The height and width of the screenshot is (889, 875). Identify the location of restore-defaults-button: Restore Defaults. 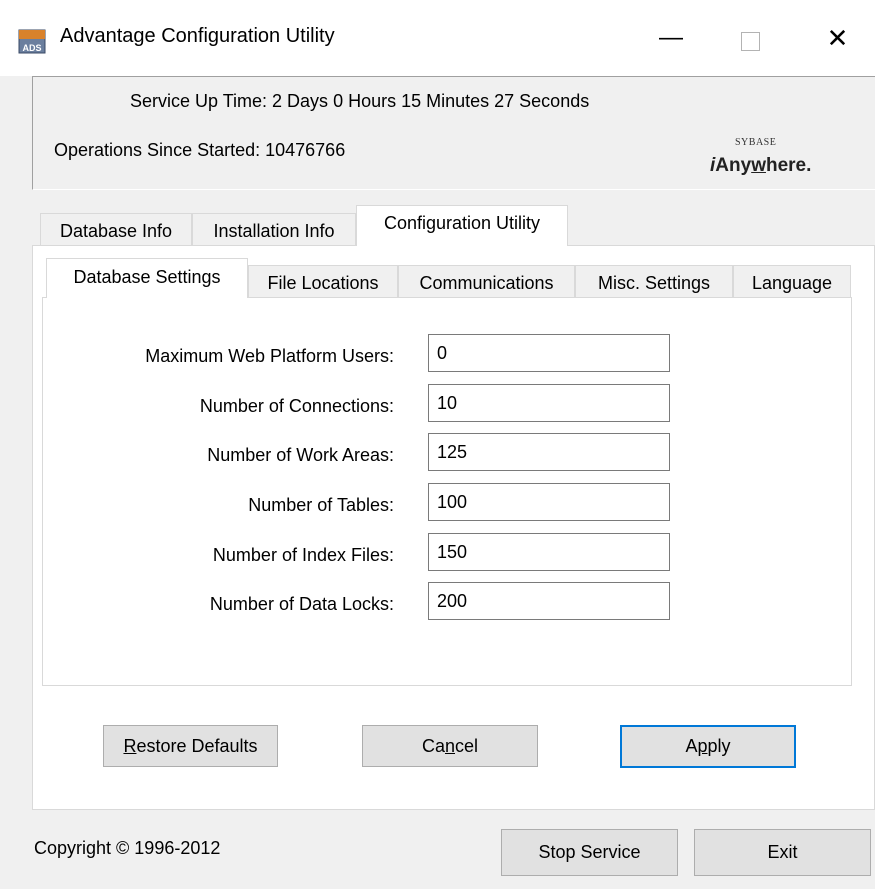
(190, 746).